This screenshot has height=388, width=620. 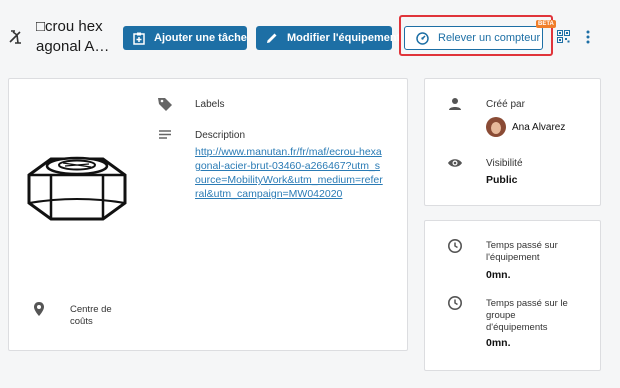 What do you see at coordinates (455, 163) in the screenshot?
I see `eye-icon` at bounding box center [455, 163].